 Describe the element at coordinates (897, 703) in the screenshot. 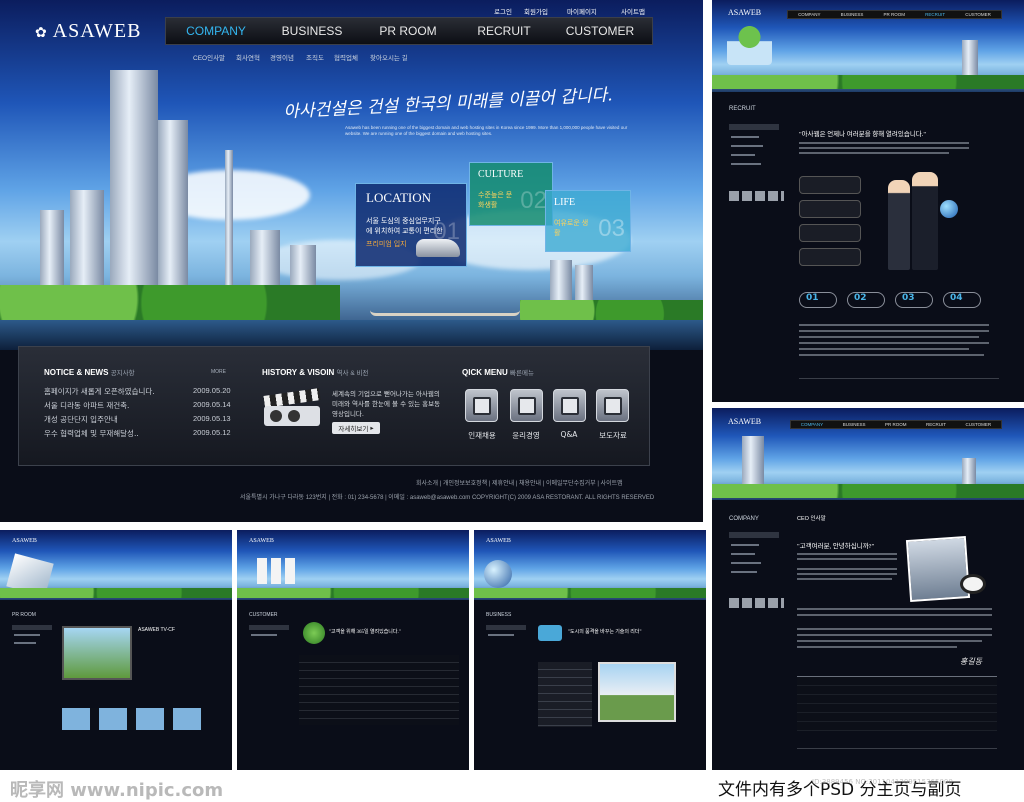

I see `company-info-table` at that location.